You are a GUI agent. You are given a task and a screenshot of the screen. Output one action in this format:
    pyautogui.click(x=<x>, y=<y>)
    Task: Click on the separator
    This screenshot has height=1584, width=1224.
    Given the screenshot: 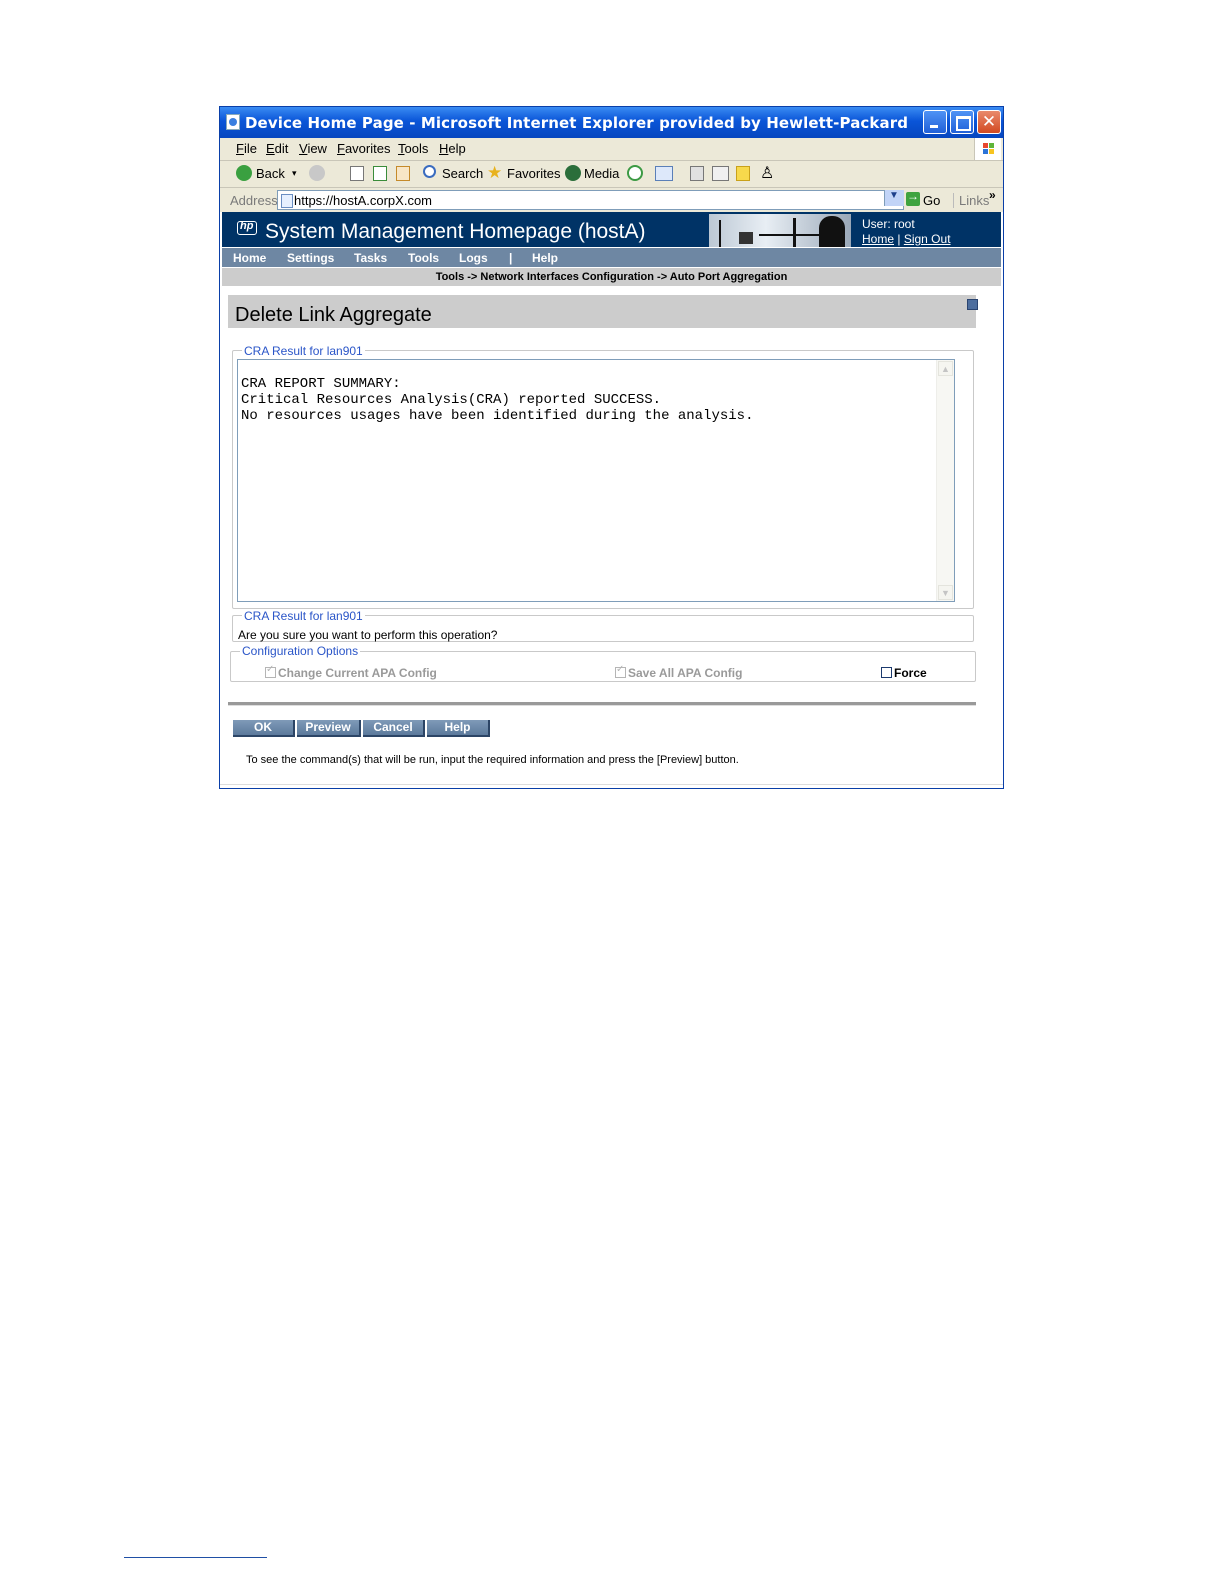 What is the action you would take?
    pyautogui.click(x=602, y=704)
    